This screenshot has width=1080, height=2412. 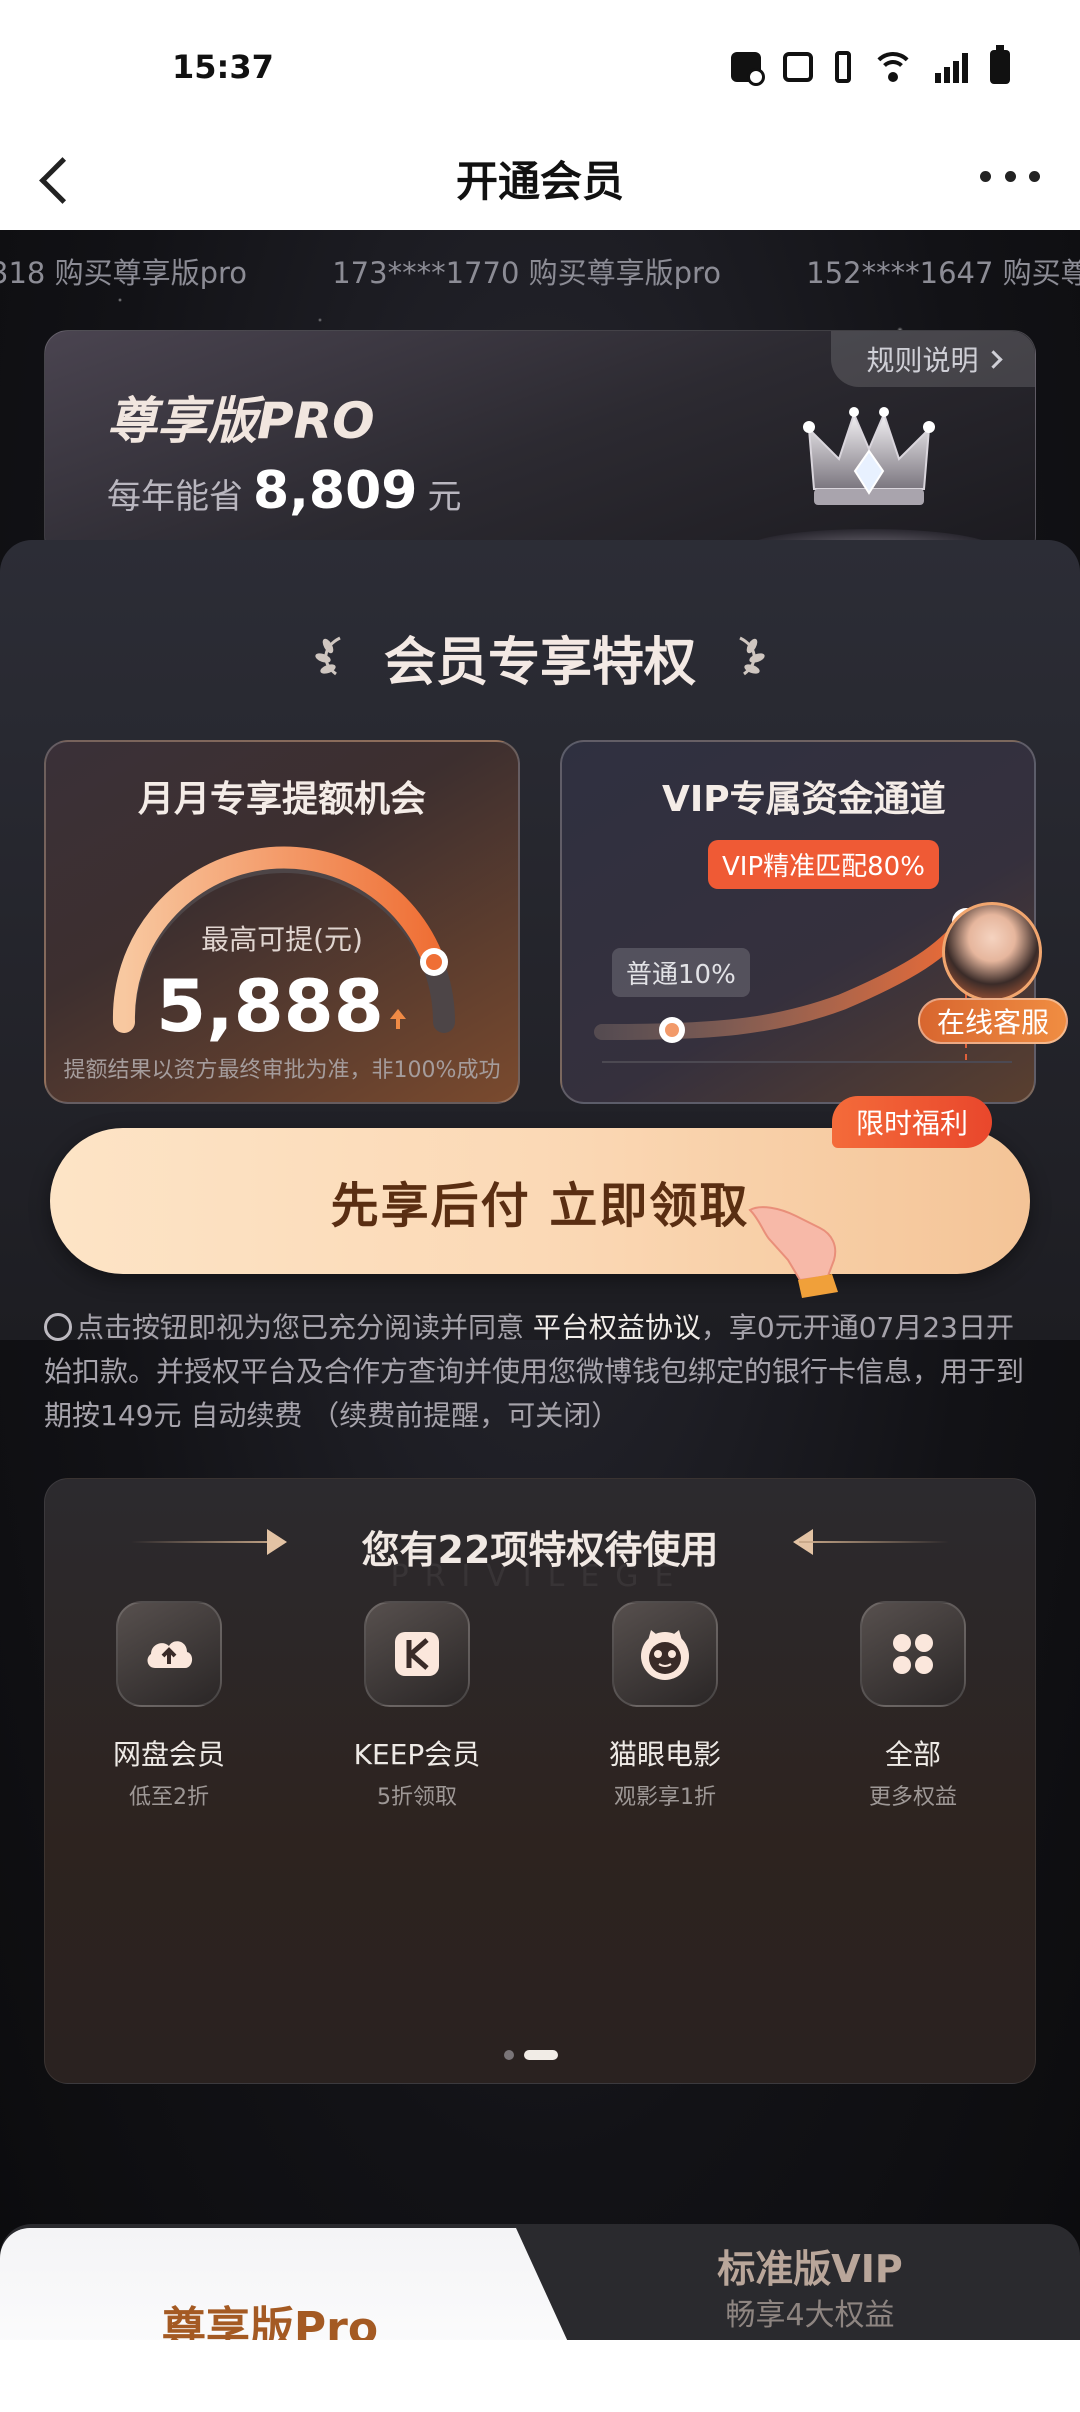 I want to click on benefit-desc: 更多权益, so click(x=912, y=1797).